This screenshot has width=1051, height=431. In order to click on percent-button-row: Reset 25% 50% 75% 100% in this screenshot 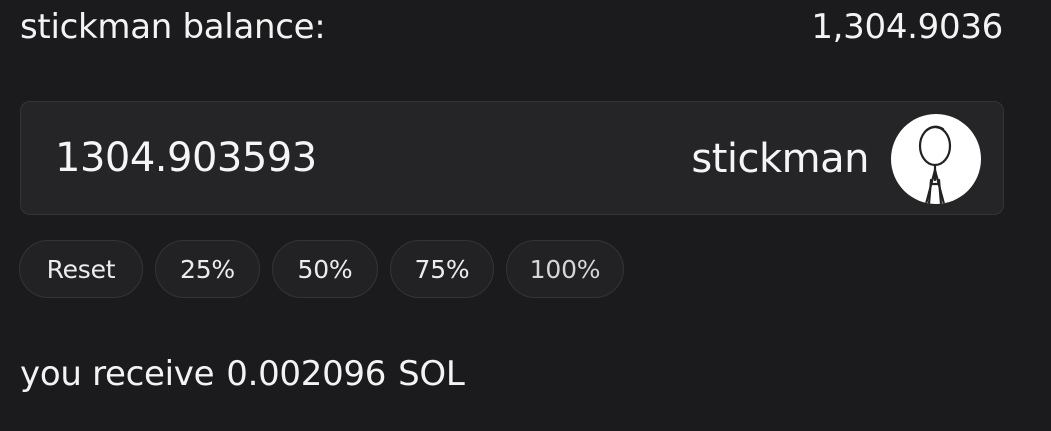, I will do `click(321, 269)`.